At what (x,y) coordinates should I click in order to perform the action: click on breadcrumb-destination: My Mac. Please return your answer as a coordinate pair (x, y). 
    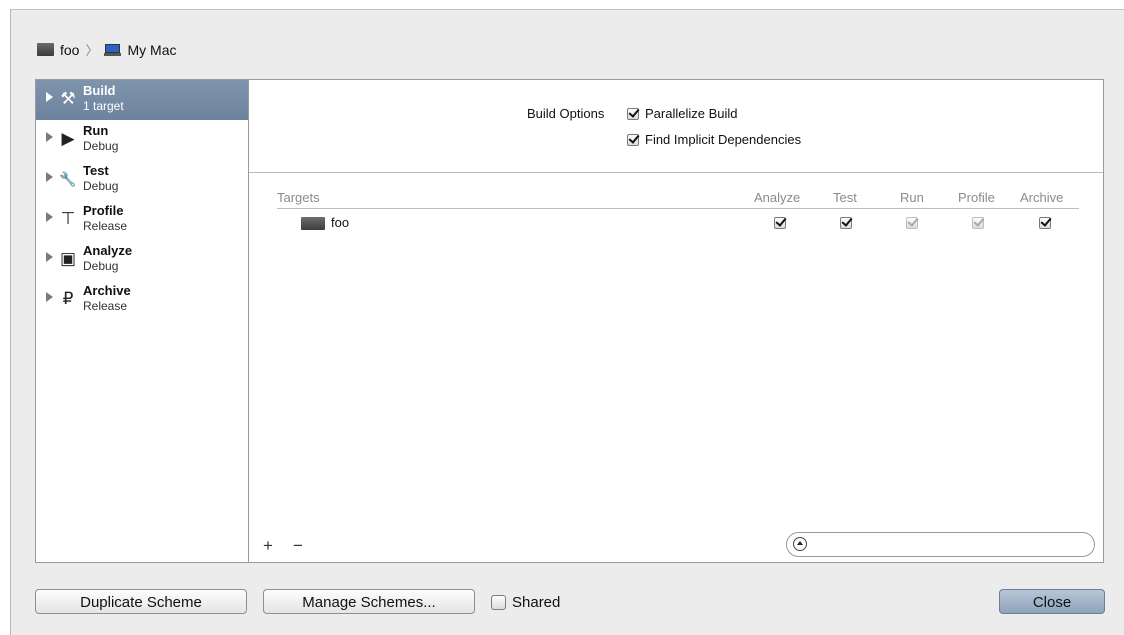
    Looking at the image, I should click on (151, 50).